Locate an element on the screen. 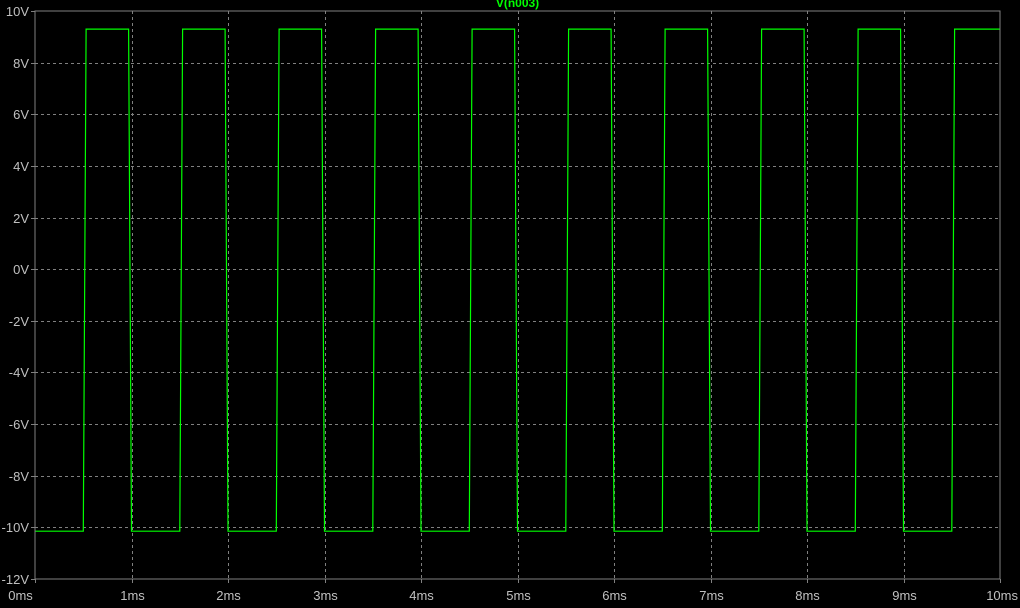  y-tick-label: 6V is located at coordinates (21, 114).